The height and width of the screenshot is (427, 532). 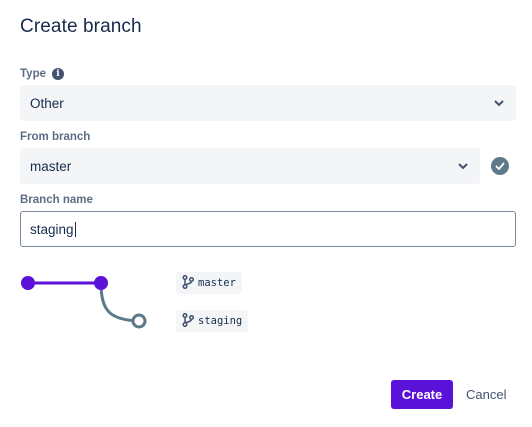 What do you see at coordinates (75, 229) in the screenshot?
I see `text-caret` at bounding box center [75, 229].